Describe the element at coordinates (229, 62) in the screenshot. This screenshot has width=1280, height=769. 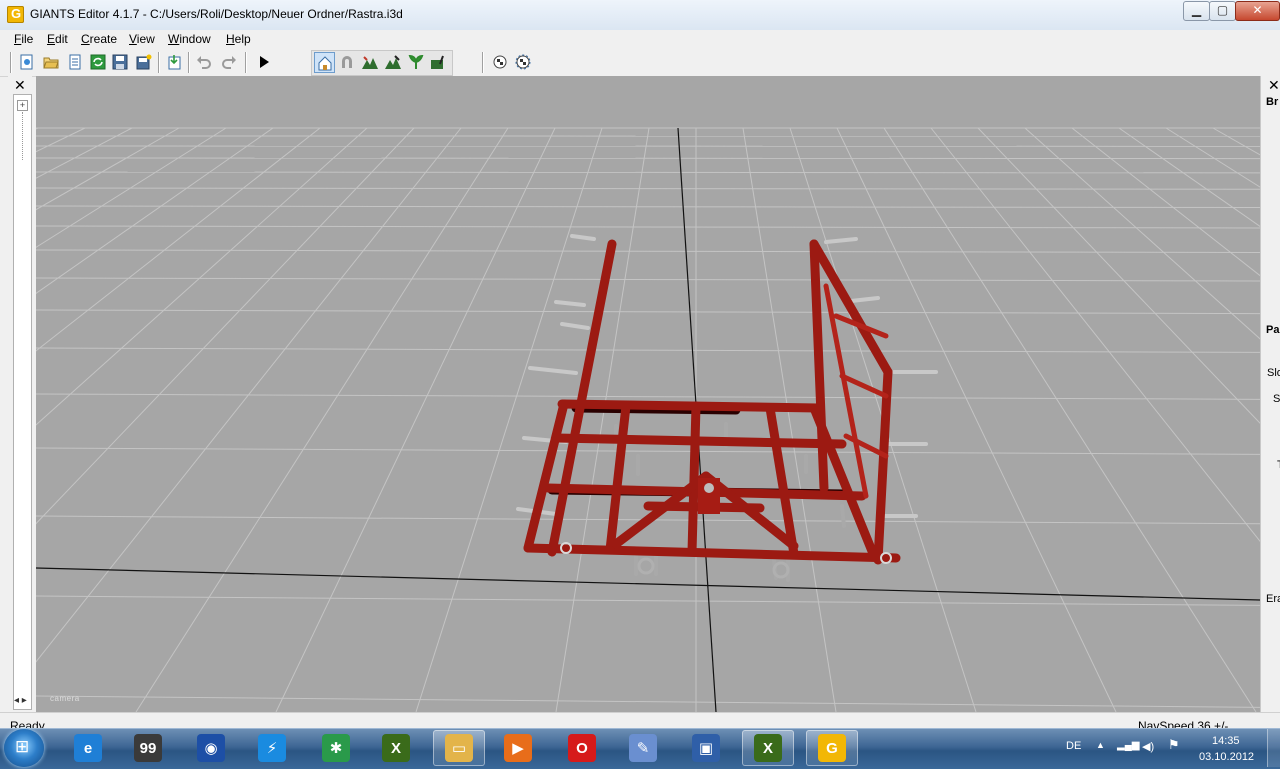
I see `redo-icon` at that location.